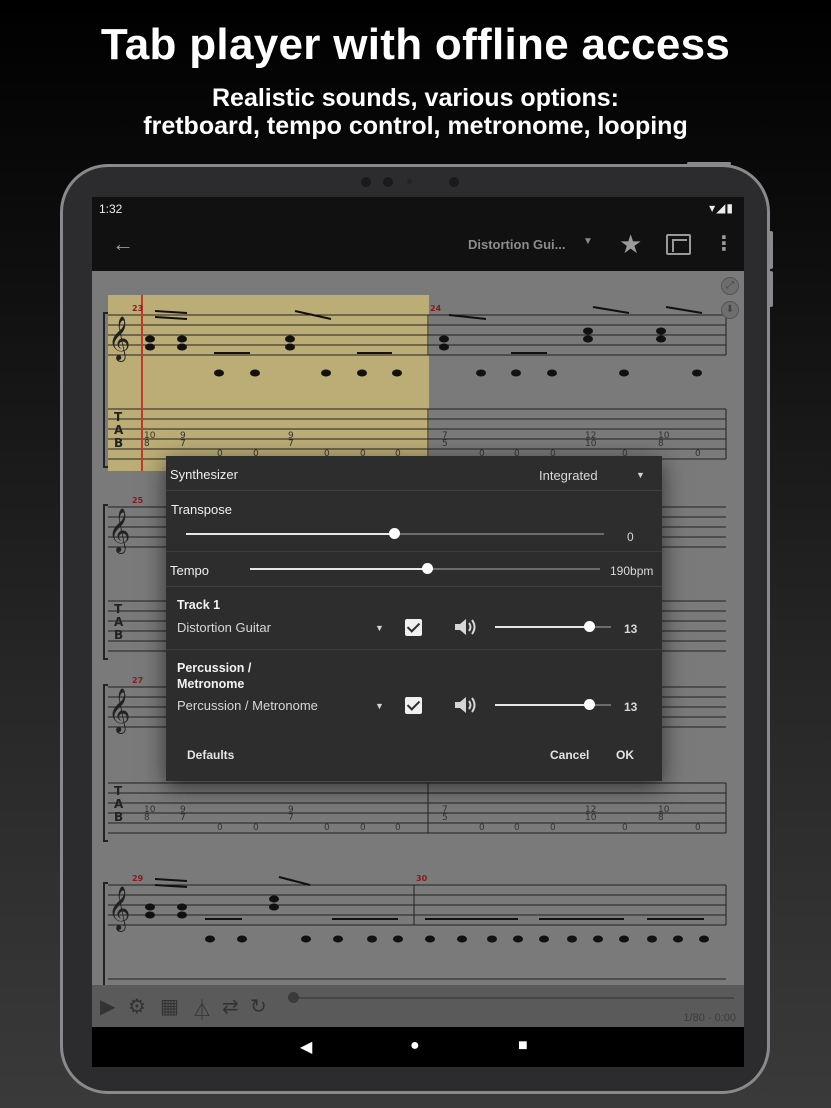 The height and width of the screenshot is (1108, 831). I want to click on synthesizer-row: Synthesizer Integrated ▼, so click(414, 473).